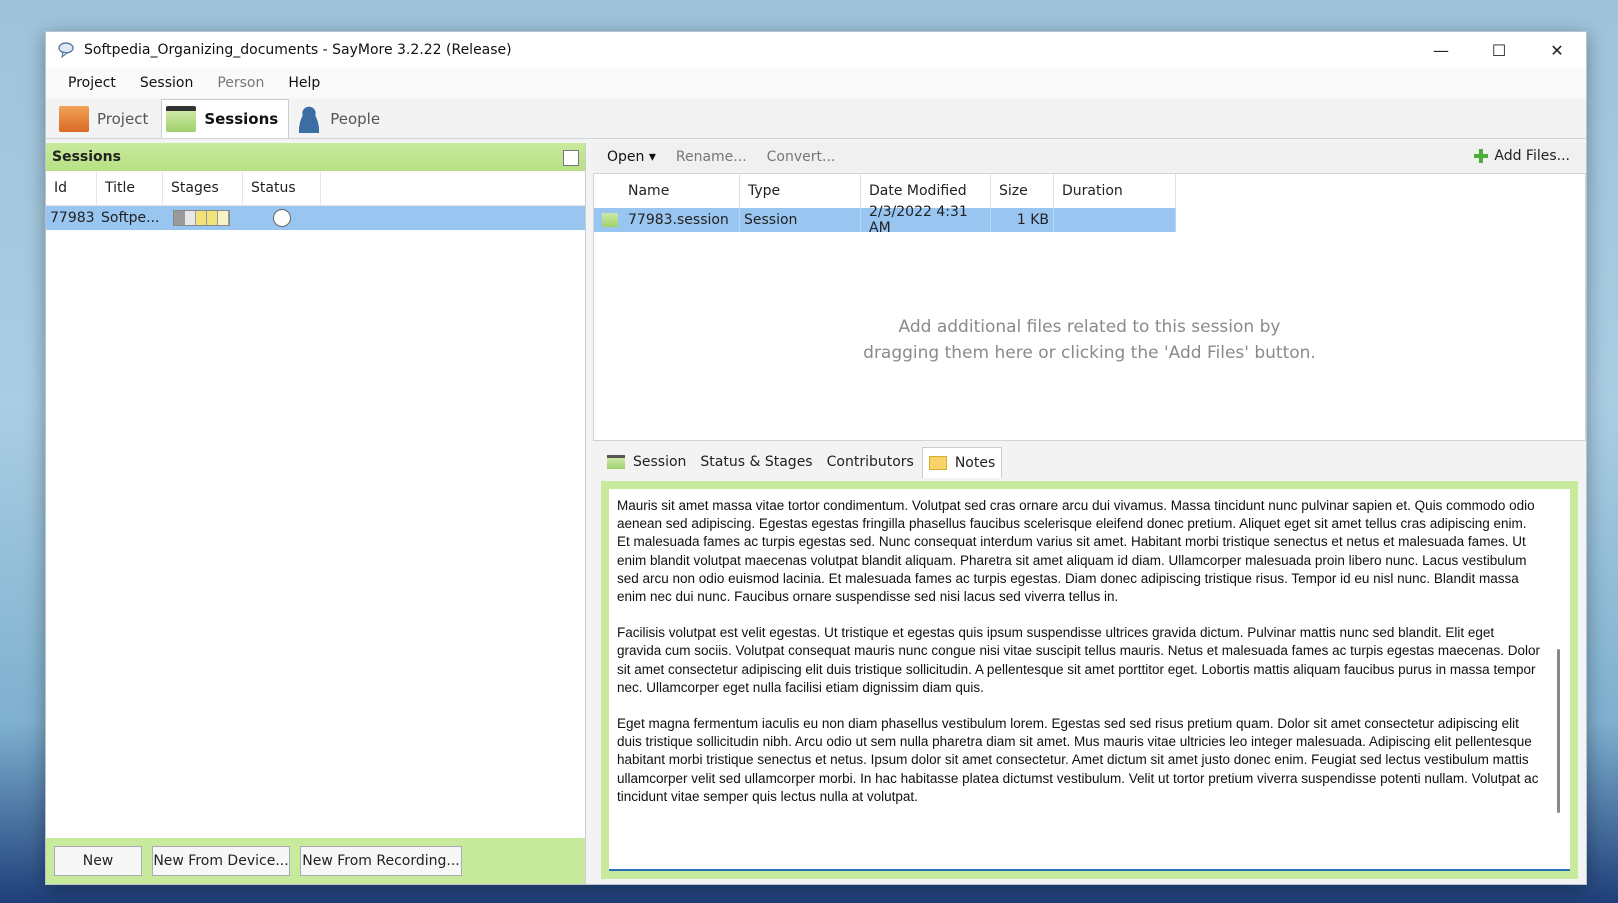 The width and height of the screenshot is (1618, 903). Describe the element at coordinates (123, 119) in the screenshot. I see `tab-project-label: Project` at that location.